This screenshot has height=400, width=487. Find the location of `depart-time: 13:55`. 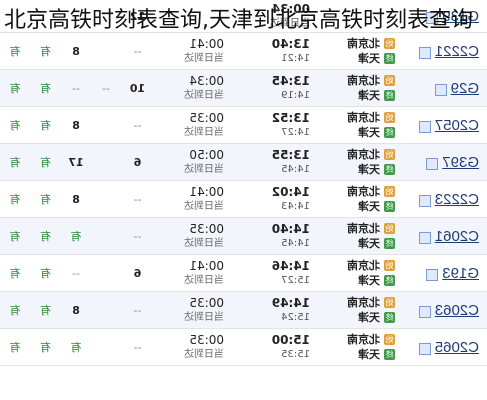

depart-time: 13:55 is located at coordinates (290, 154).